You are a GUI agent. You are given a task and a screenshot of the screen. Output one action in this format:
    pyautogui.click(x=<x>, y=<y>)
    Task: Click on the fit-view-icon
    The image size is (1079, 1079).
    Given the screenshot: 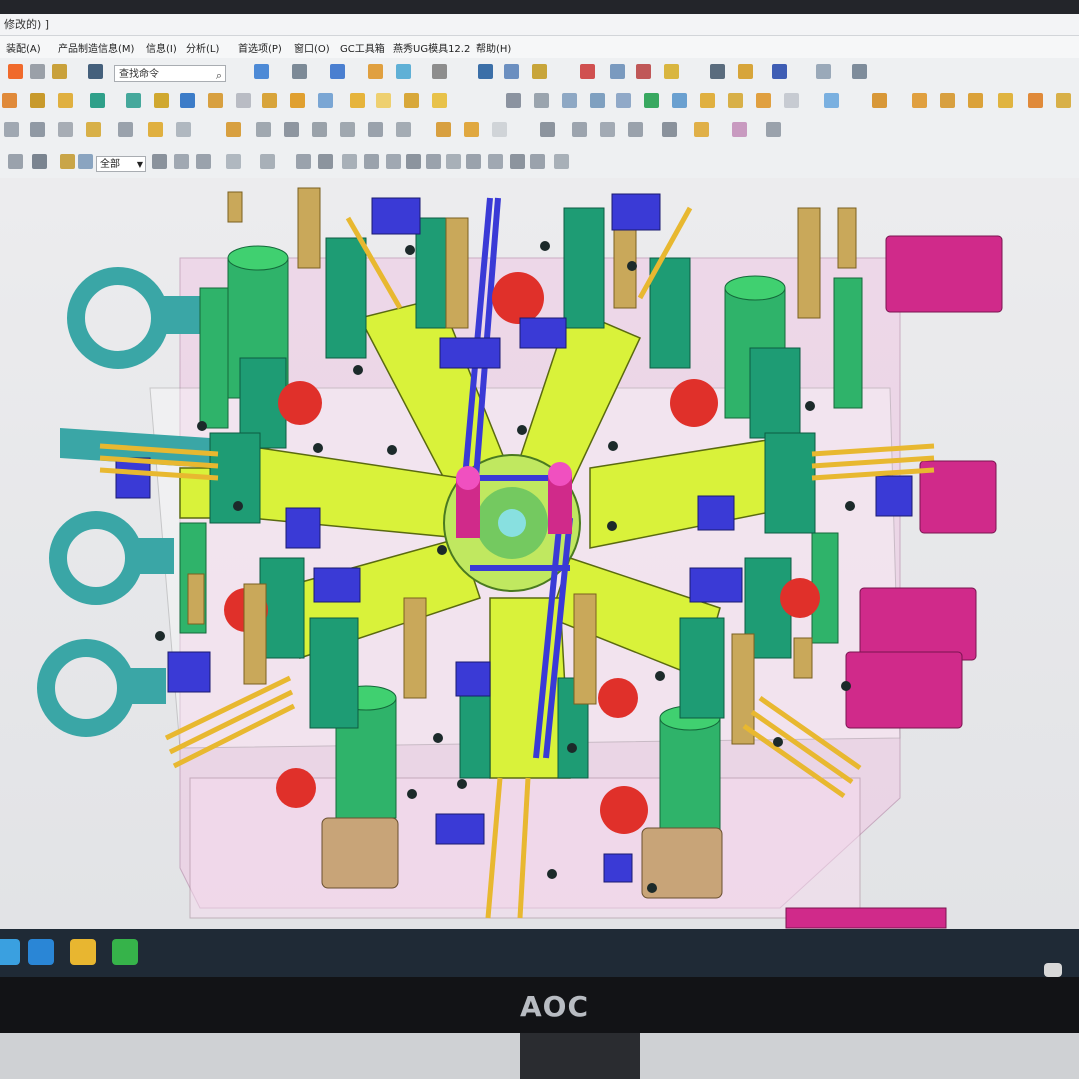 What is the action you would take?
    pyautogui.click(x=261, y=71)
    